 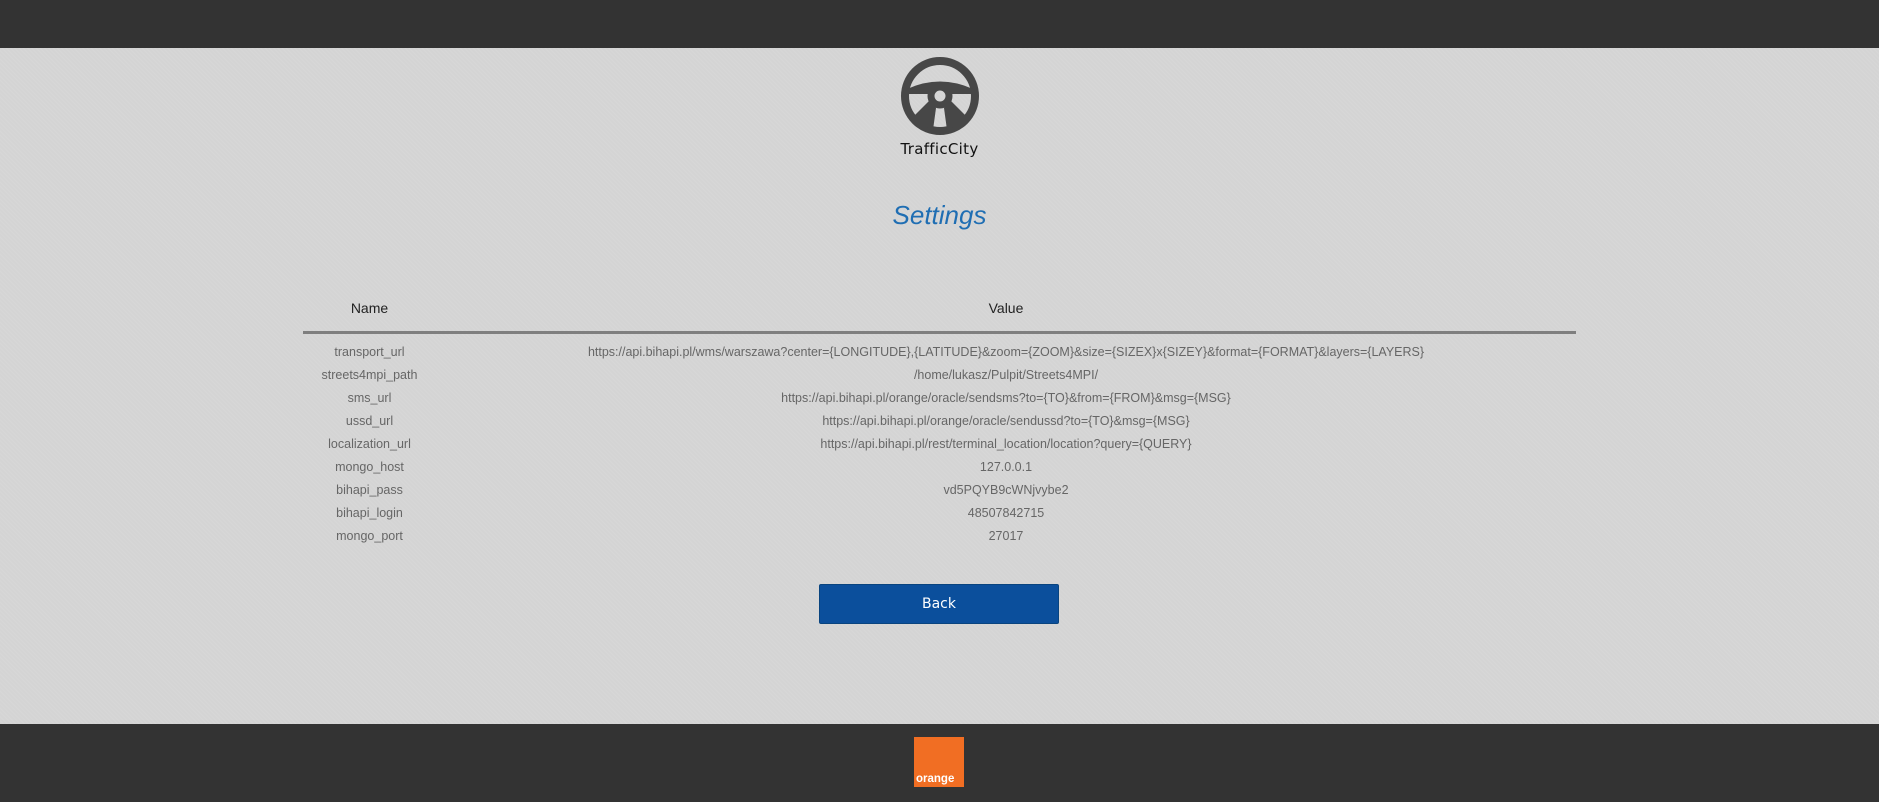 I want to click on column-header-value: Value, so click(x=1006, y=313).